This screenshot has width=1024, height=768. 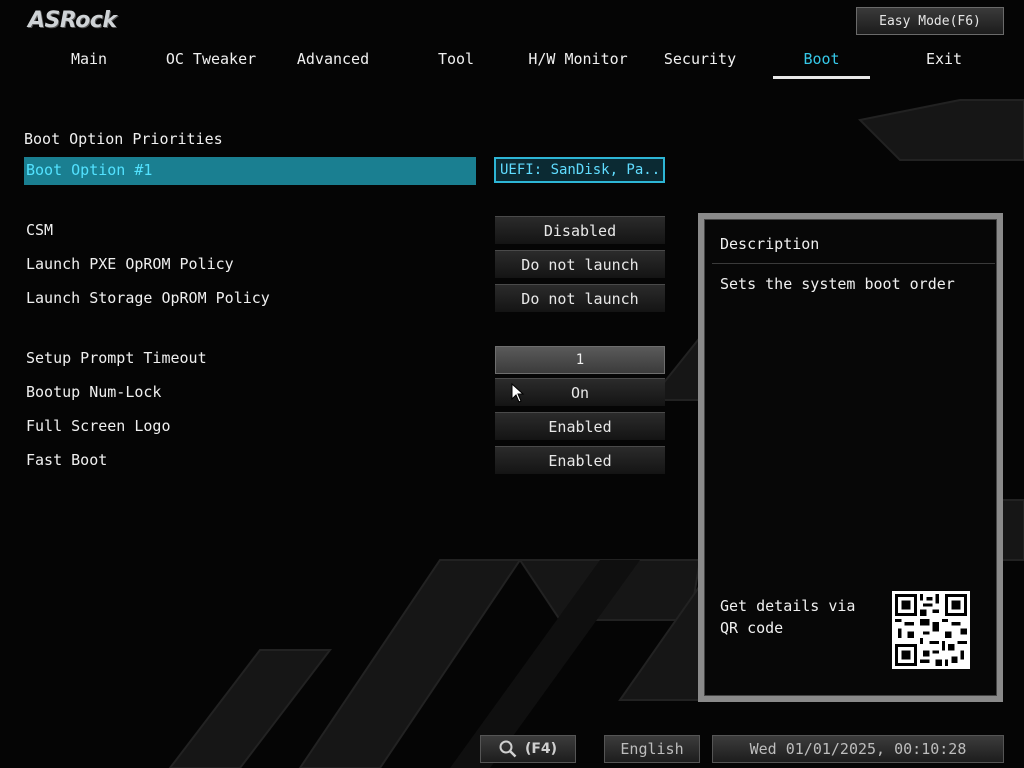 I want to click on tab-boot: Boot, so click(x=821, y=61).